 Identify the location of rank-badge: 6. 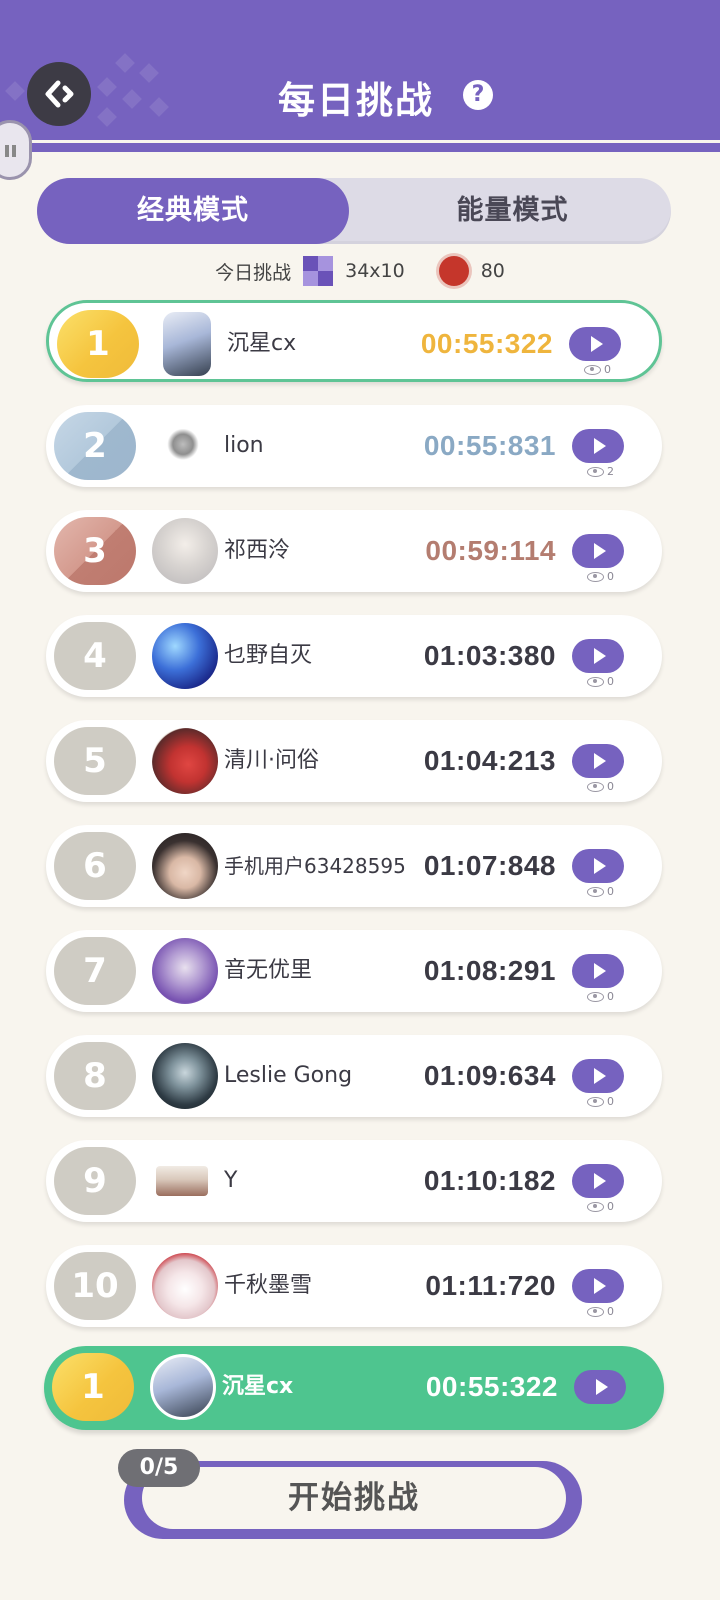
(95, 866).